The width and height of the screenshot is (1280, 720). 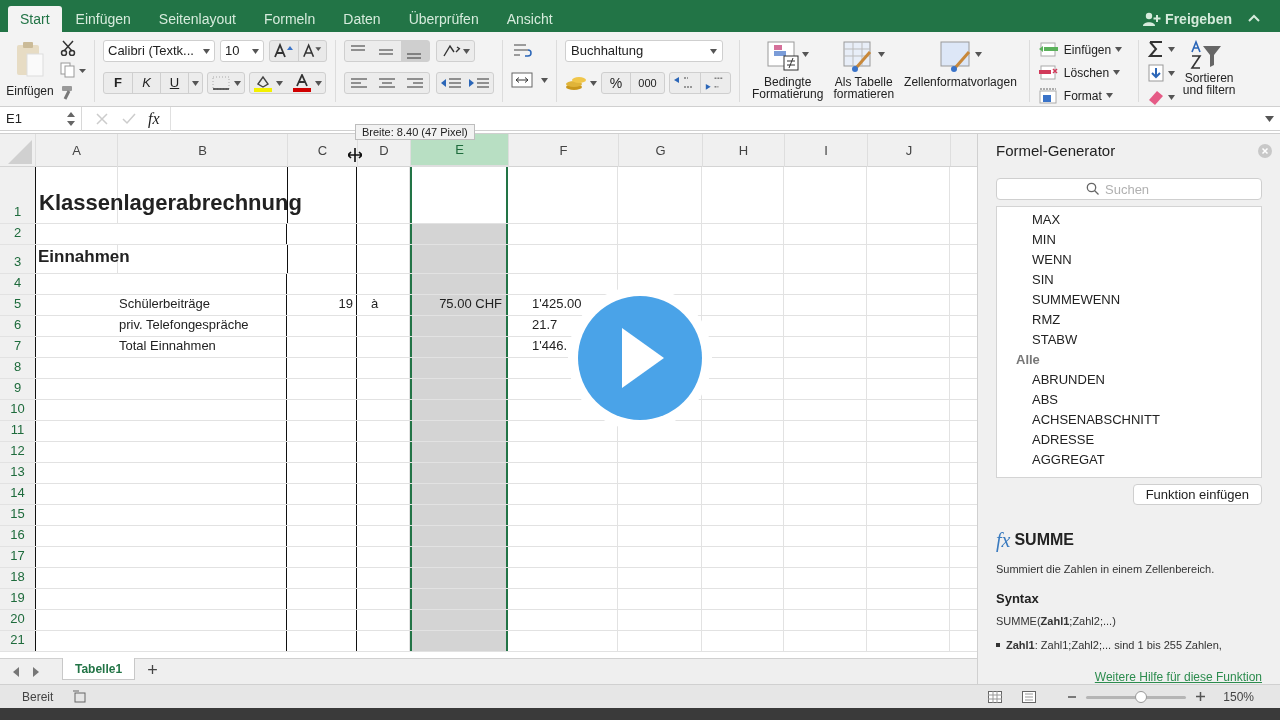 I want to click on section-heading: Einnahmen, so click(x=84, y=256).